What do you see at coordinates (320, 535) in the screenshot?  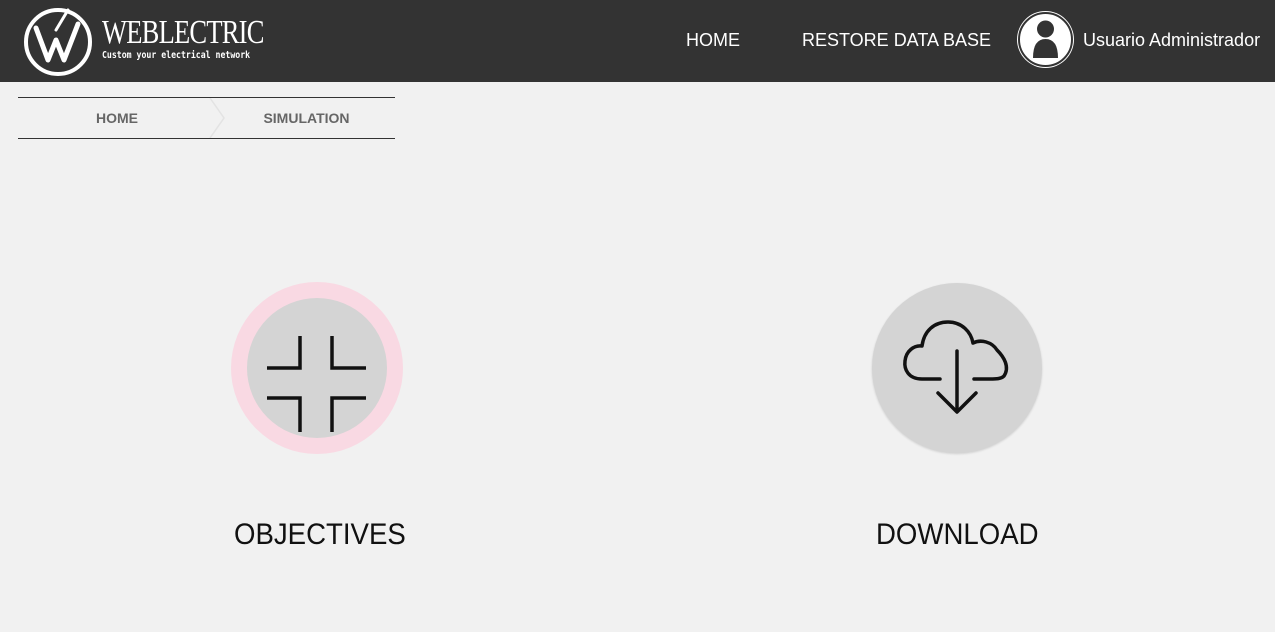 I see `objectives-label: OBJECTIVES` at bounding box center [320, 535].